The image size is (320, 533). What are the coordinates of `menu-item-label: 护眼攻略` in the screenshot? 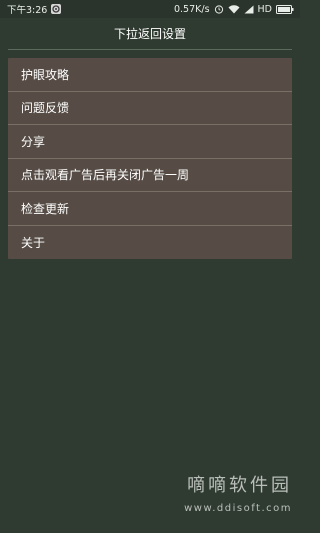 It's located at (45, 74).